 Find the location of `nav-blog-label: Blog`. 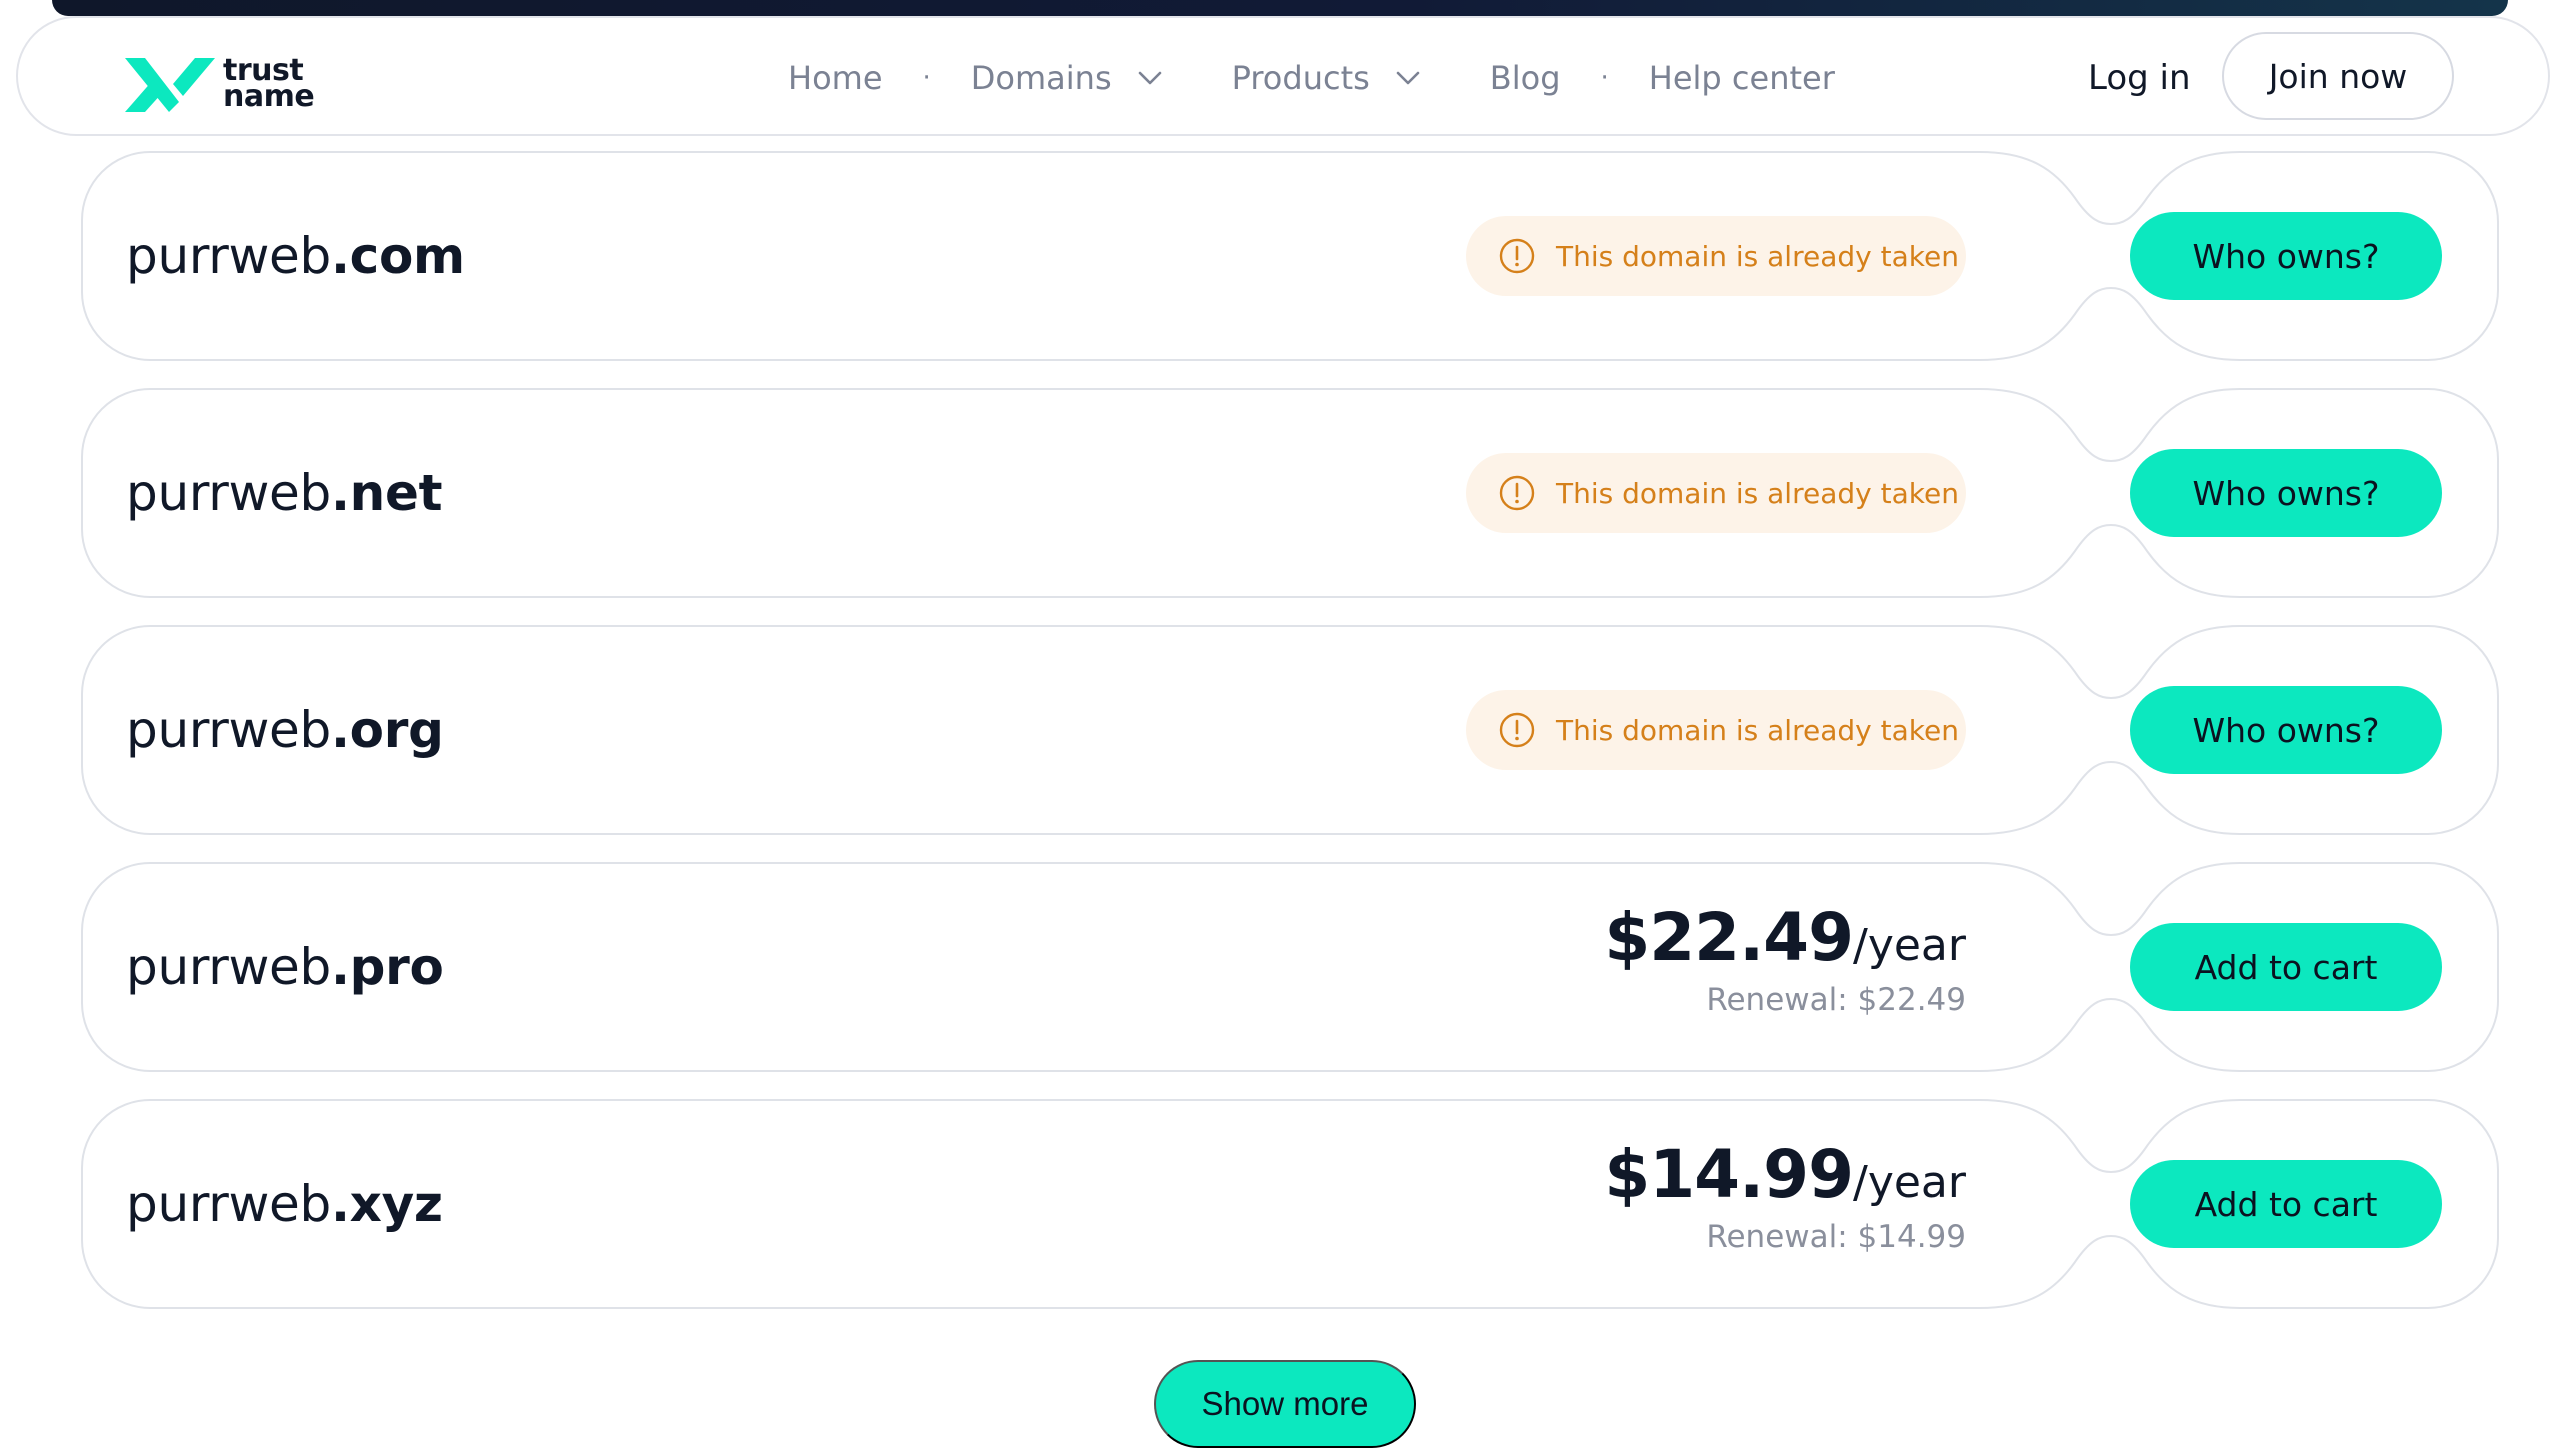

nav-blog-label: Blog is located at coordinates (1525, 78).